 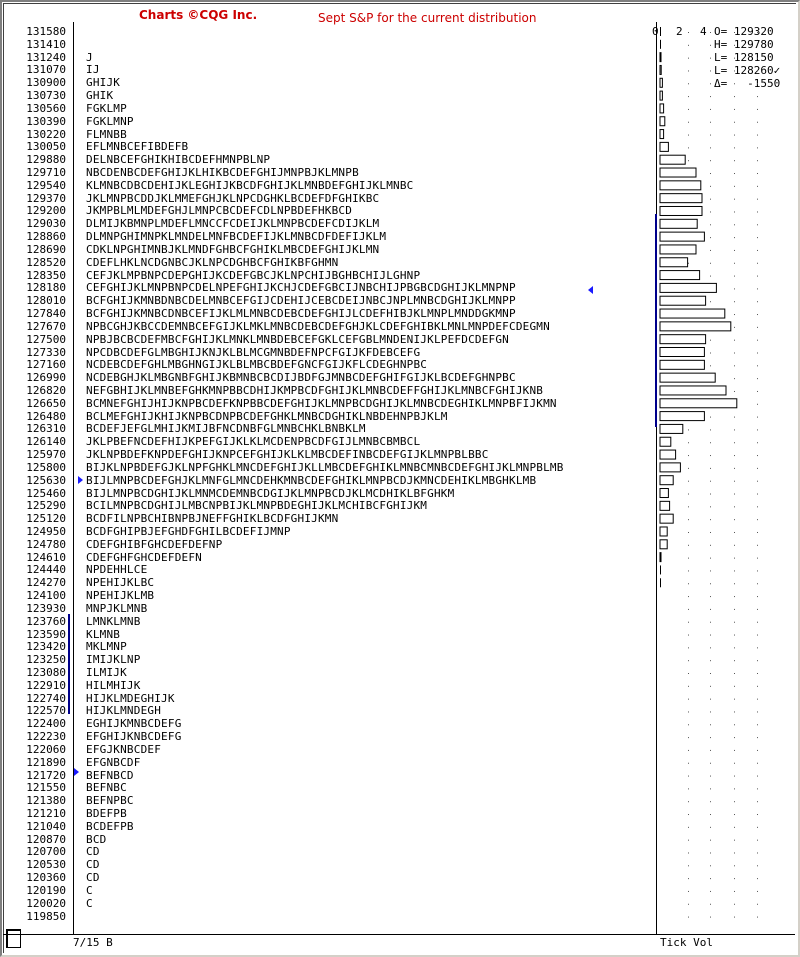 What do you see at coordinates (744, 57) in the screenshot?
I see `stat-low: L= 128150` at bounding box center [744, 57].